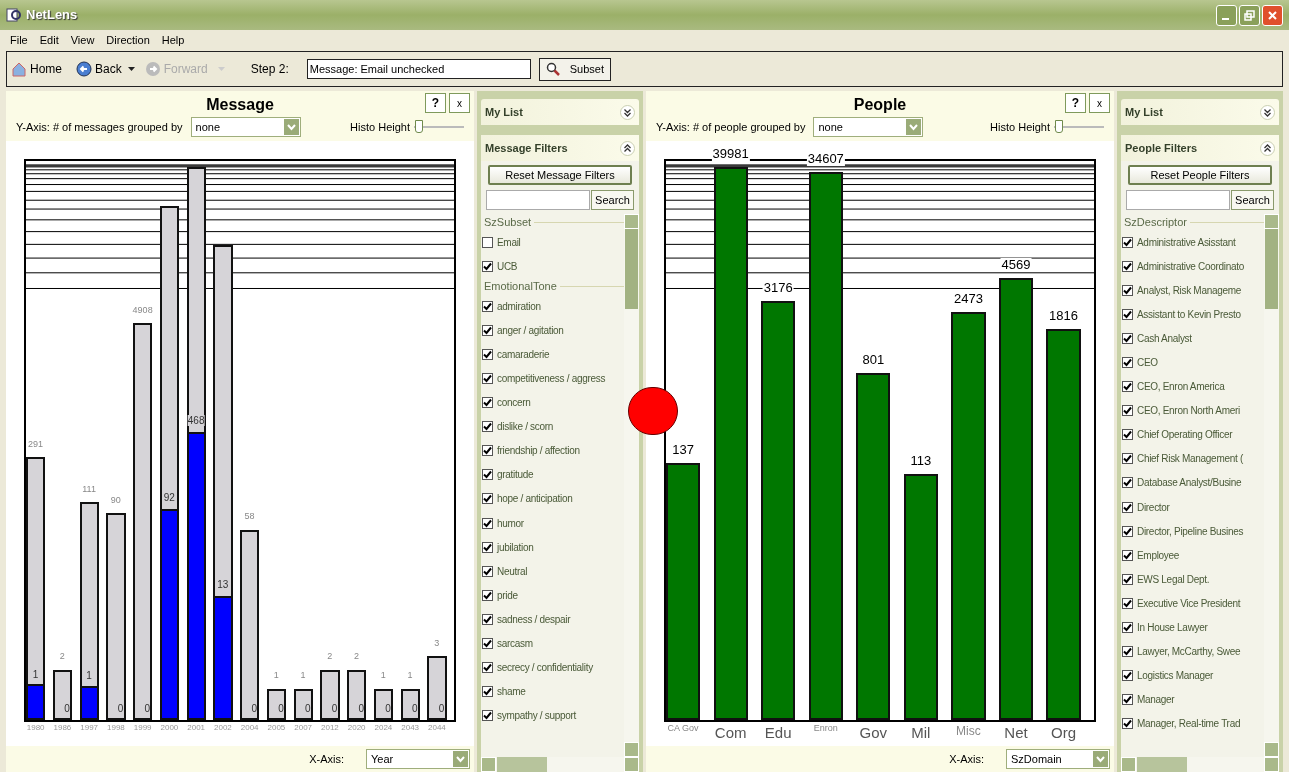  What do you see at coordinates (552, 426) in the screenshot?
I see `filter-checkbox: dislike / scorn` at bounding box center [552, 426].